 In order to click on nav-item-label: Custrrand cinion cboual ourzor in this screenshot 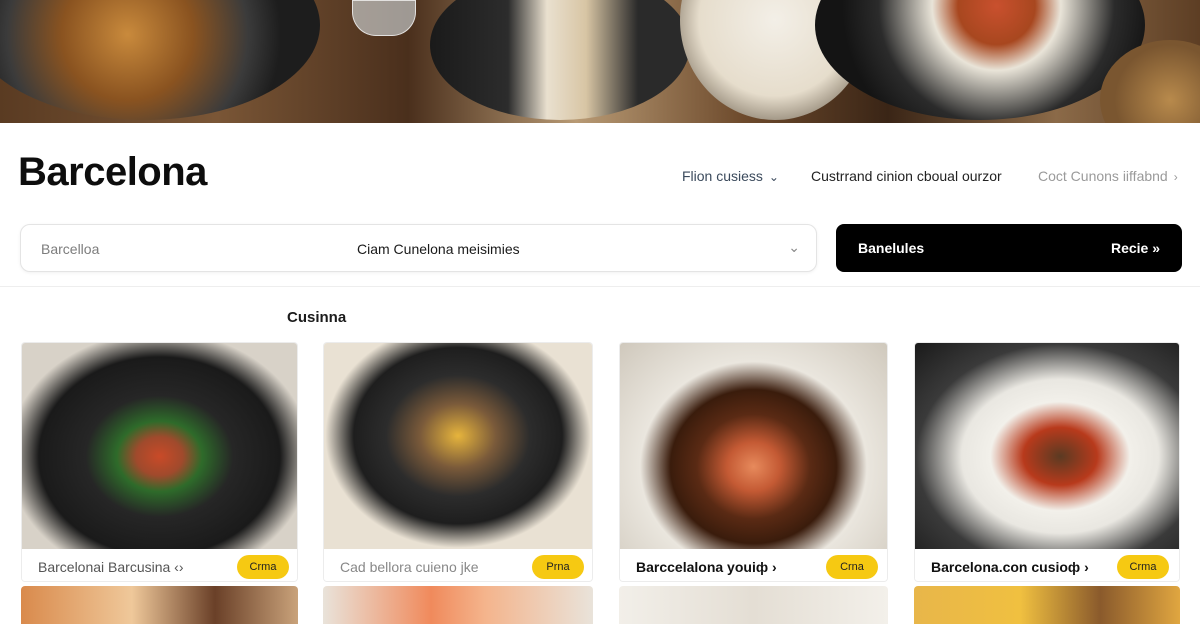, I will do `click(906, 176)`.